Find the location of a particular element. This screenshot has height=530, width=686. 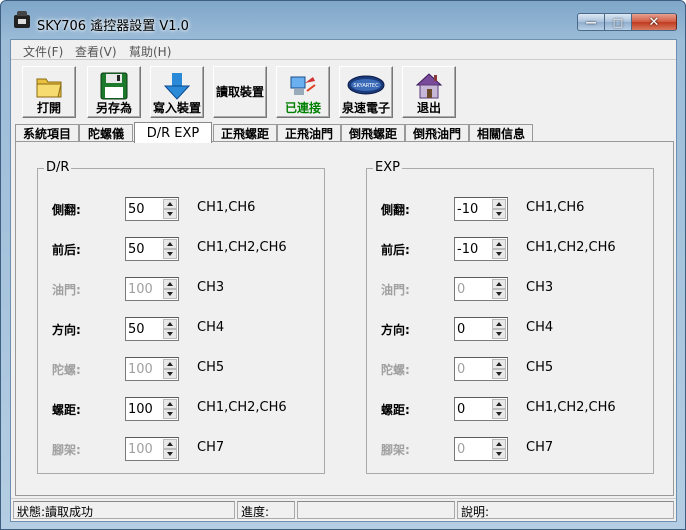

connected-button: 已連接 is located at coordinates (303, 92).